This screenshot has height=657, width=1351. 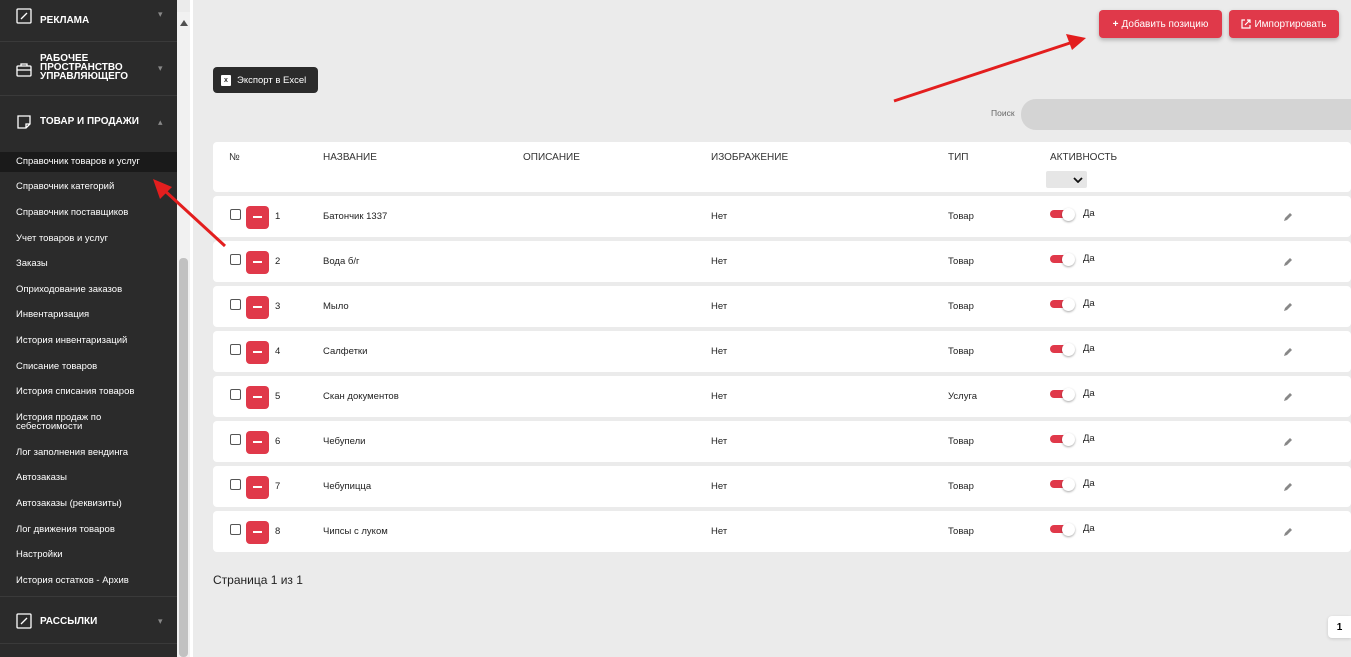 What do you see at coordinates (88, 290) in the screenshot?
I see `sidebar-item-order-receipt: Оприходование заказов` at bounding box center [88, 290].